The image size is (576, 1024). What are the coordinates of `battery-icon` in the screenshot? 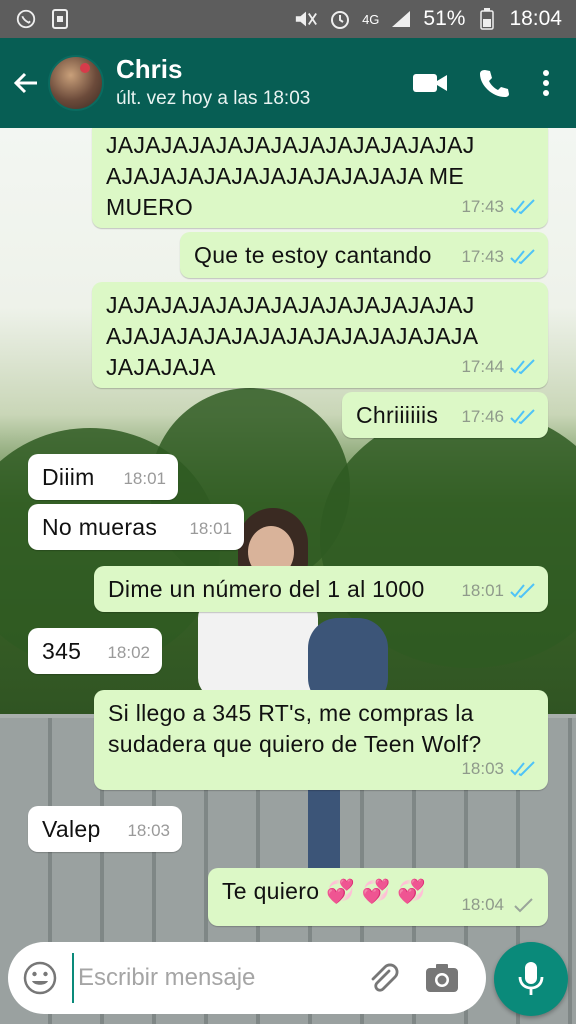 It's located at (487, 19).